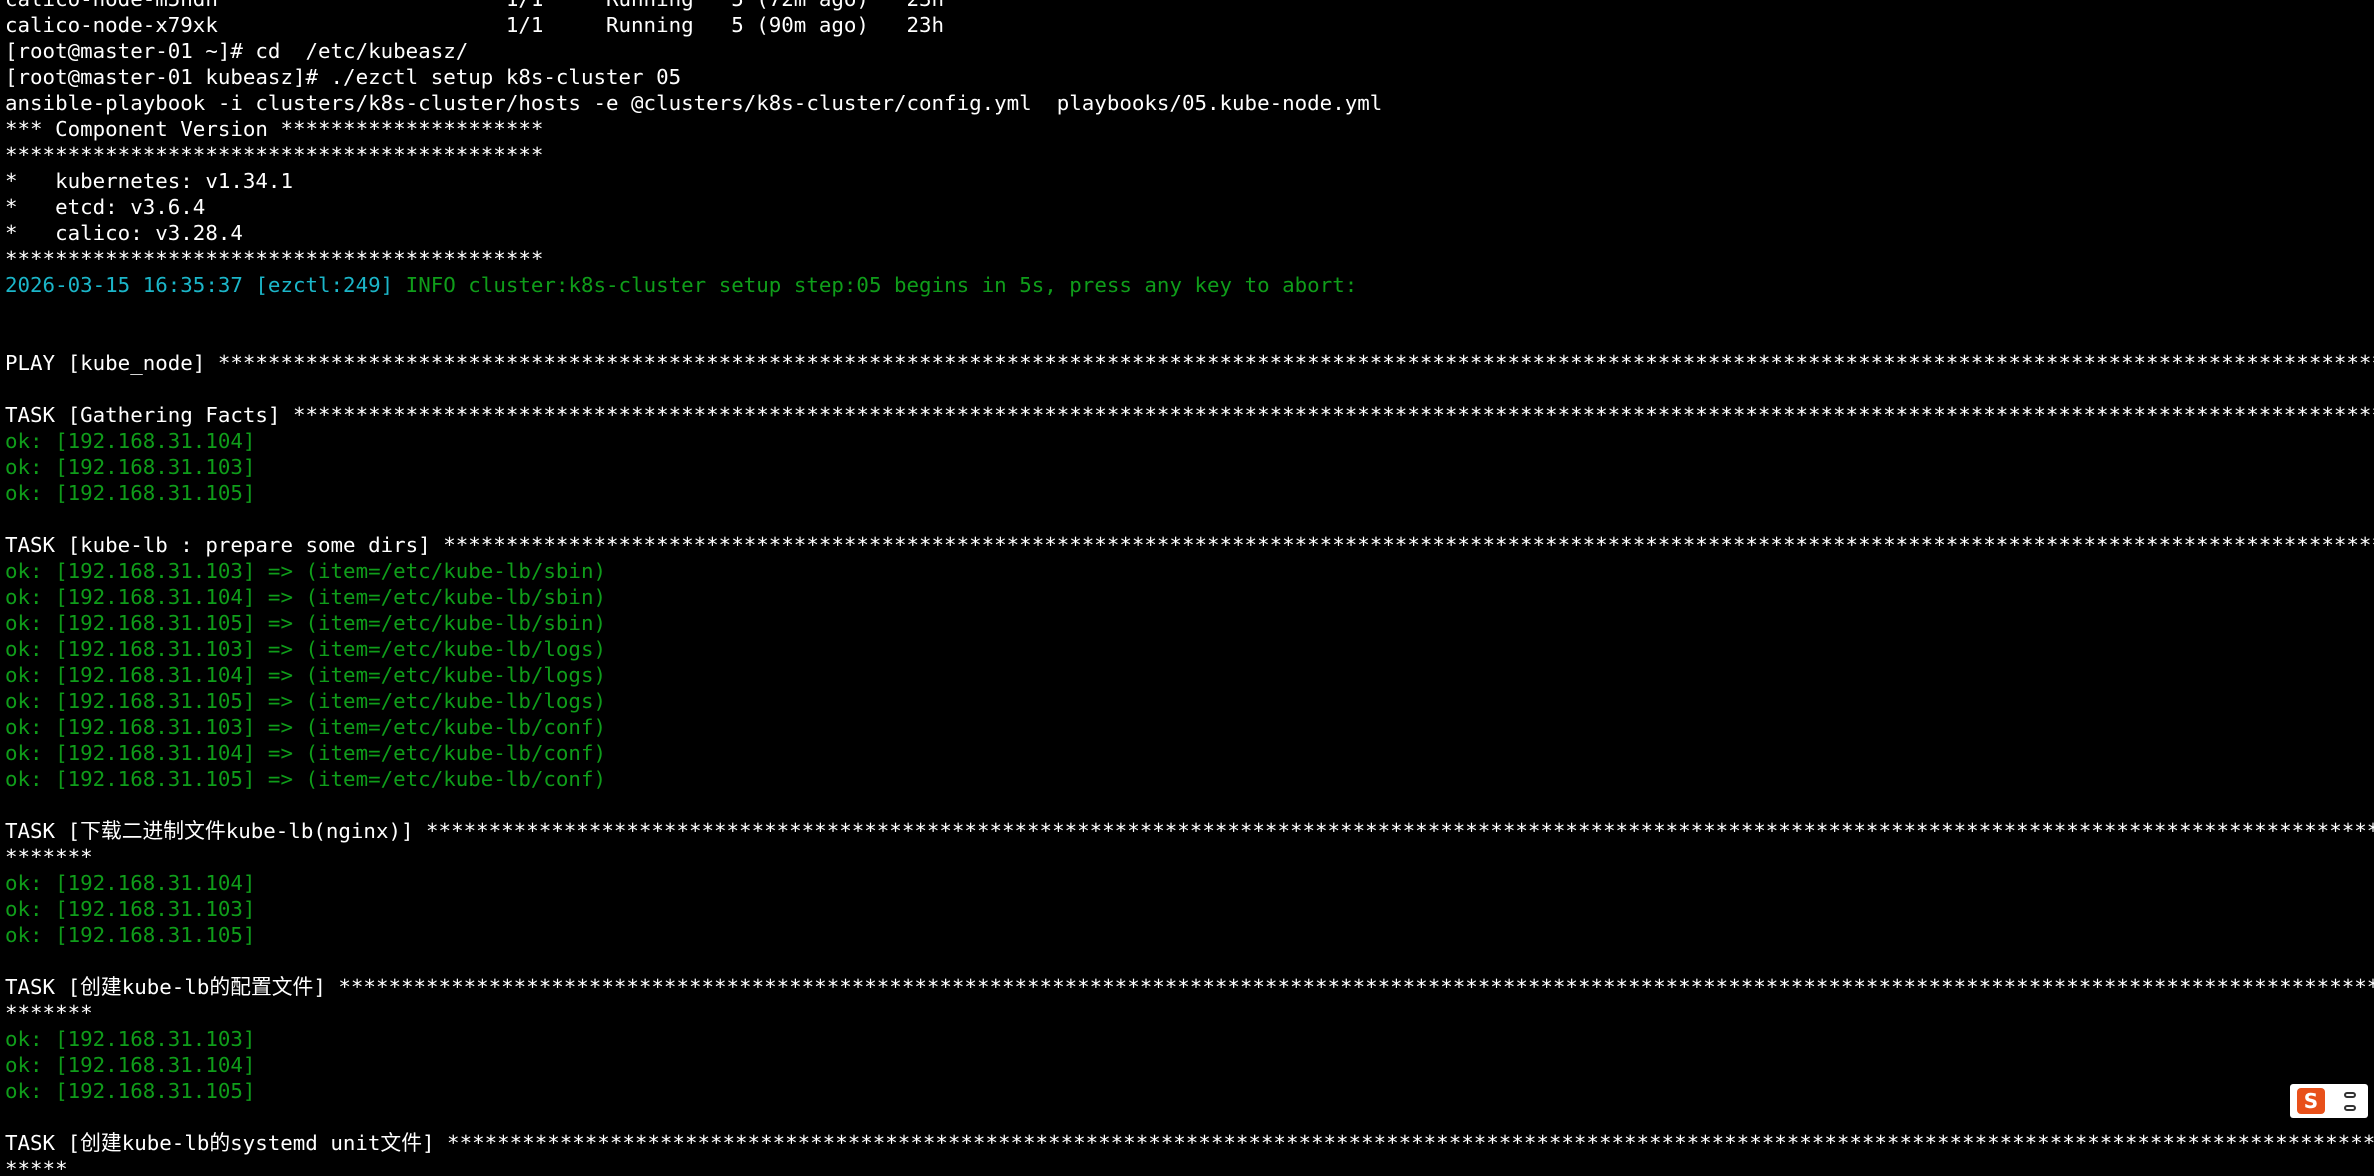 Image resolution: width=2374 pixels, height=1176 pixels. I want to click on terminal-text: [root@master-01 ~]# cd /etc/kubeasz/, so click(237, 51).